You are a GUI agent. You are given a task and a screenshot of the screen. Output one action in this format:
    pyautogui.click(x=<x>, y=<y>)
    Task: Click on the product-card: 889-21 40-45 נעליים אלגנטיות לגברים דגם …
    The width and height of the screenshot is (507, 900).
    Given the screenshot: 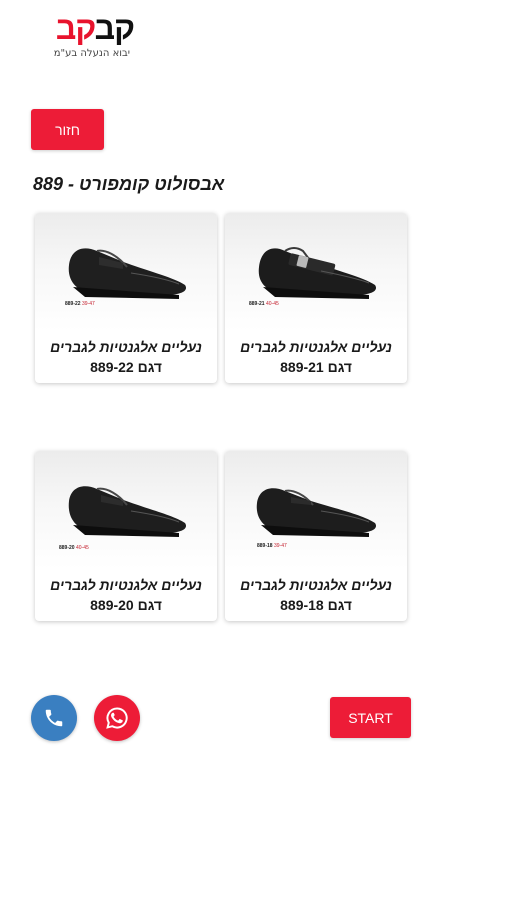 What is the action you would take?
    pyautogui.click(x=316, y=298)
    